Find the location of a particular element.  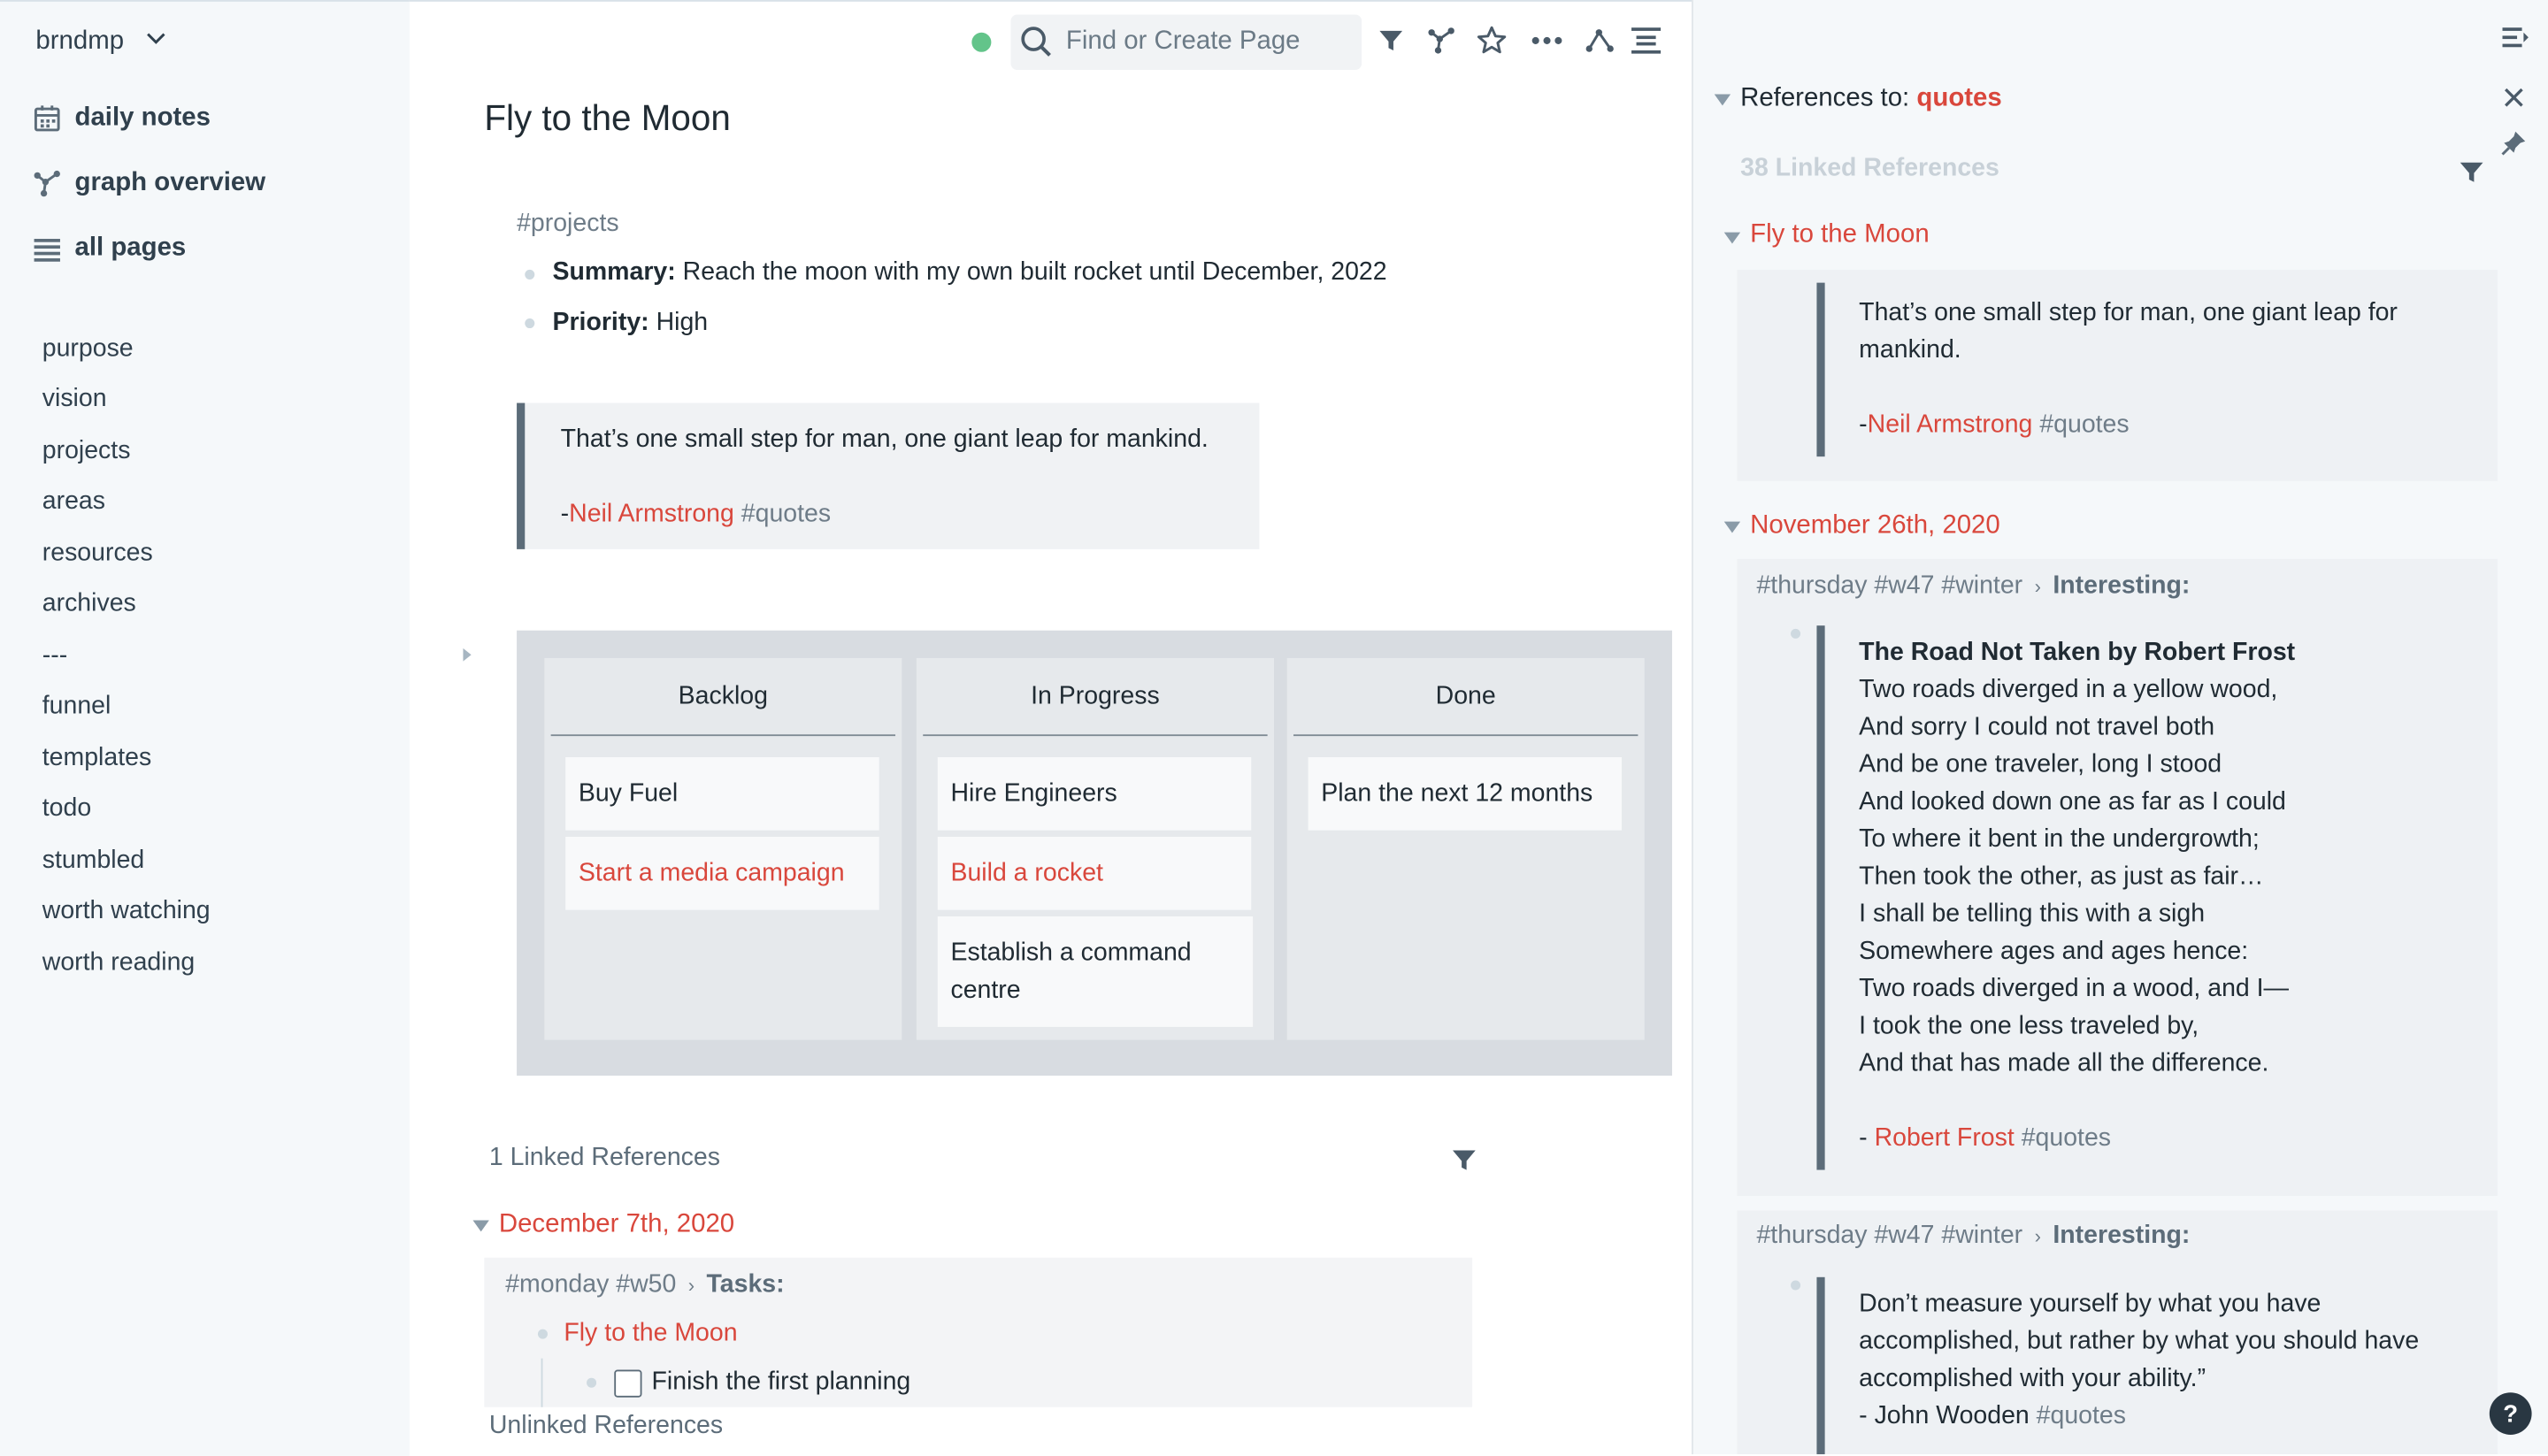

projects-tag: #projects is located at coordinates (568, 224).